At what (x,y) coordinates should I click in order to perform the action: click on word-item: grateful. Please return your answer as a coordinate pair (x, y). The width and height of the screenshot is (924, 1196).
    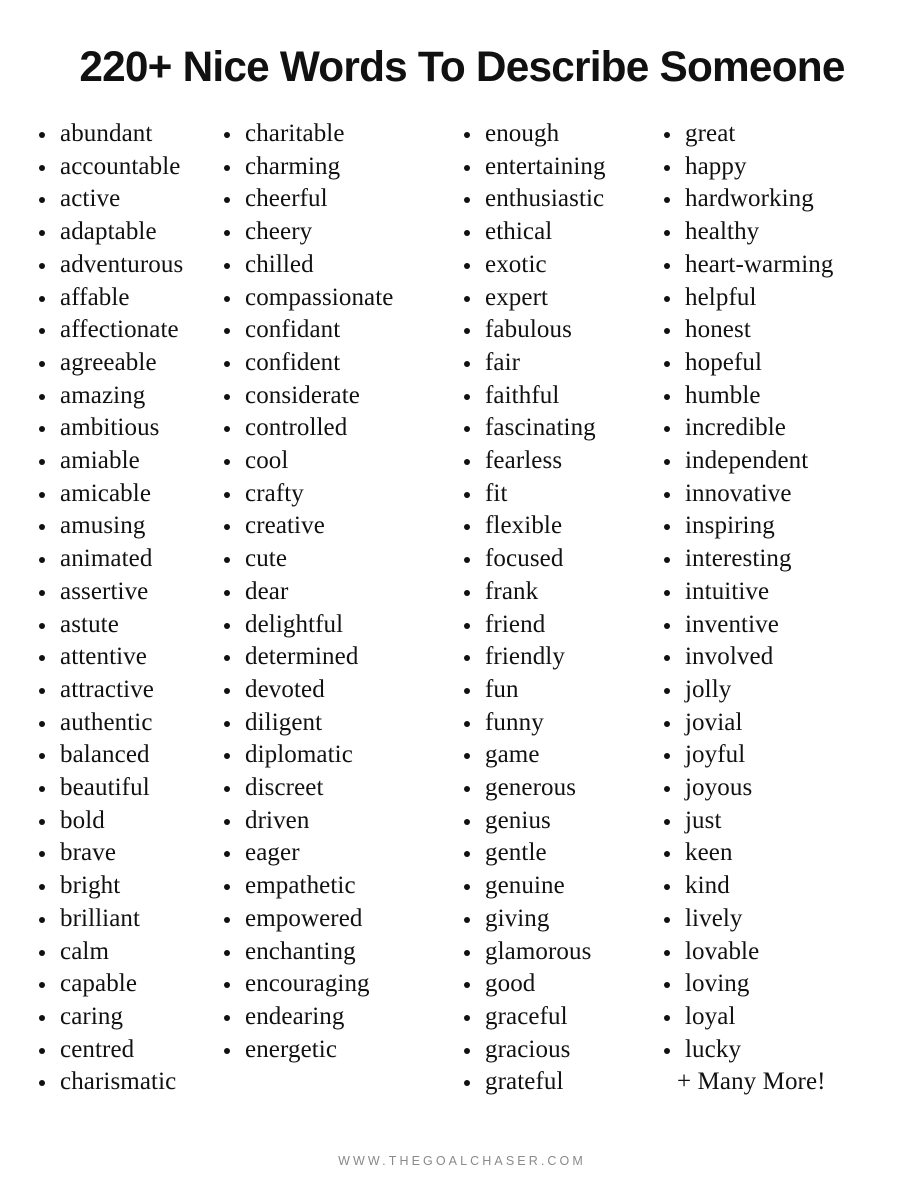
    Looking at the image, I should click on (550, 1082).